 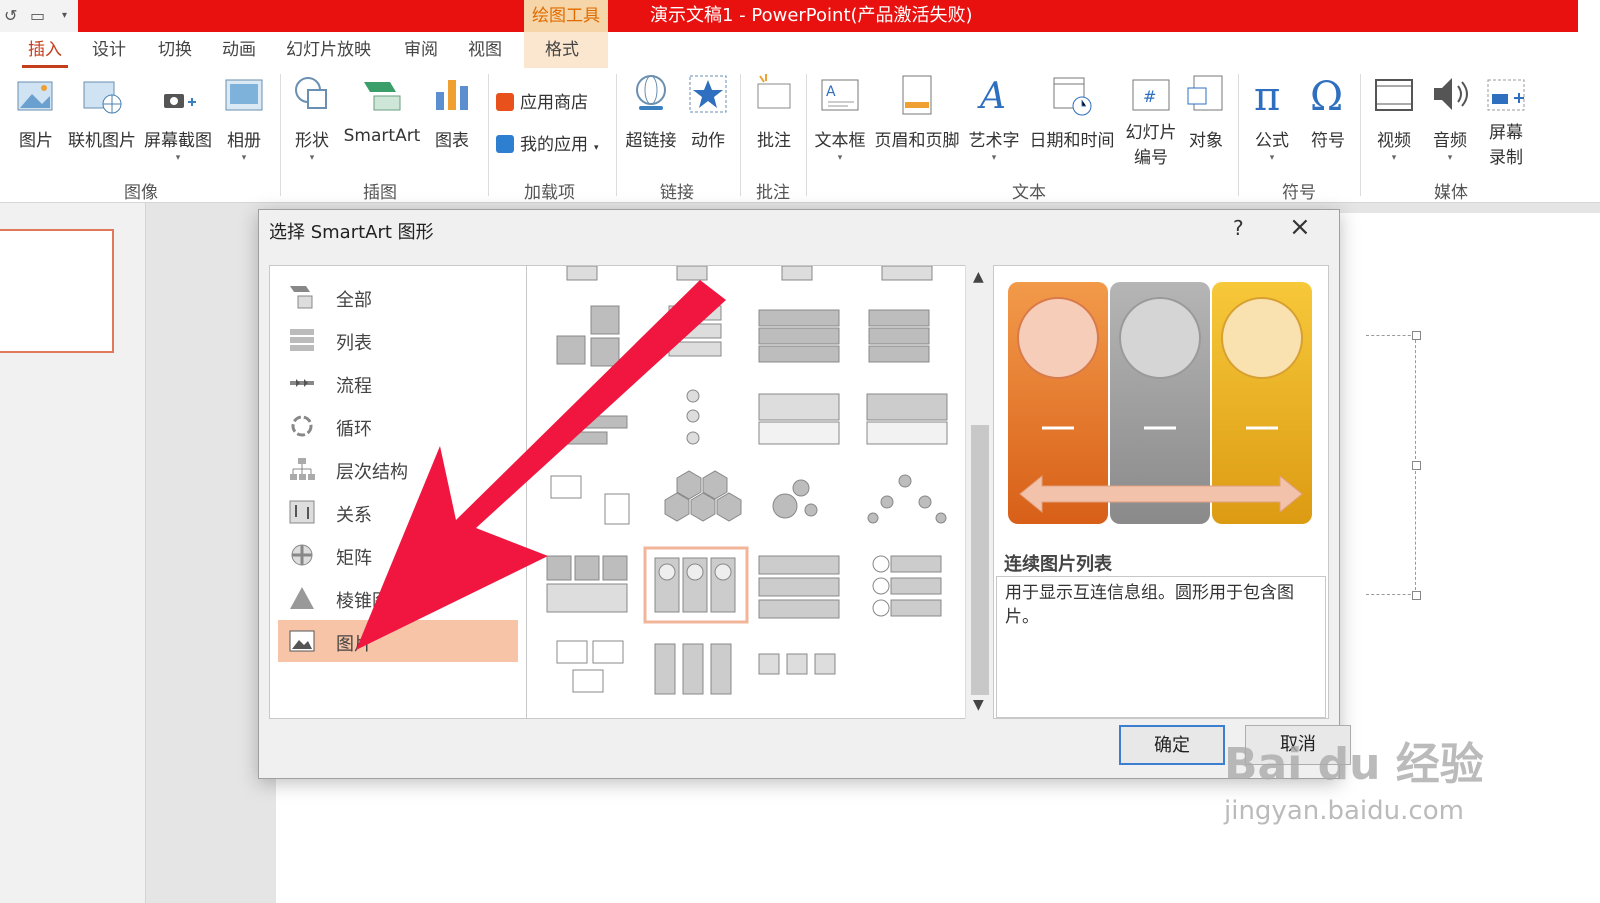 What do you see at coordinates (1326, 96) in the screenshot?
I see `omega-icon: Ω` at bounding box center [1326, 96].